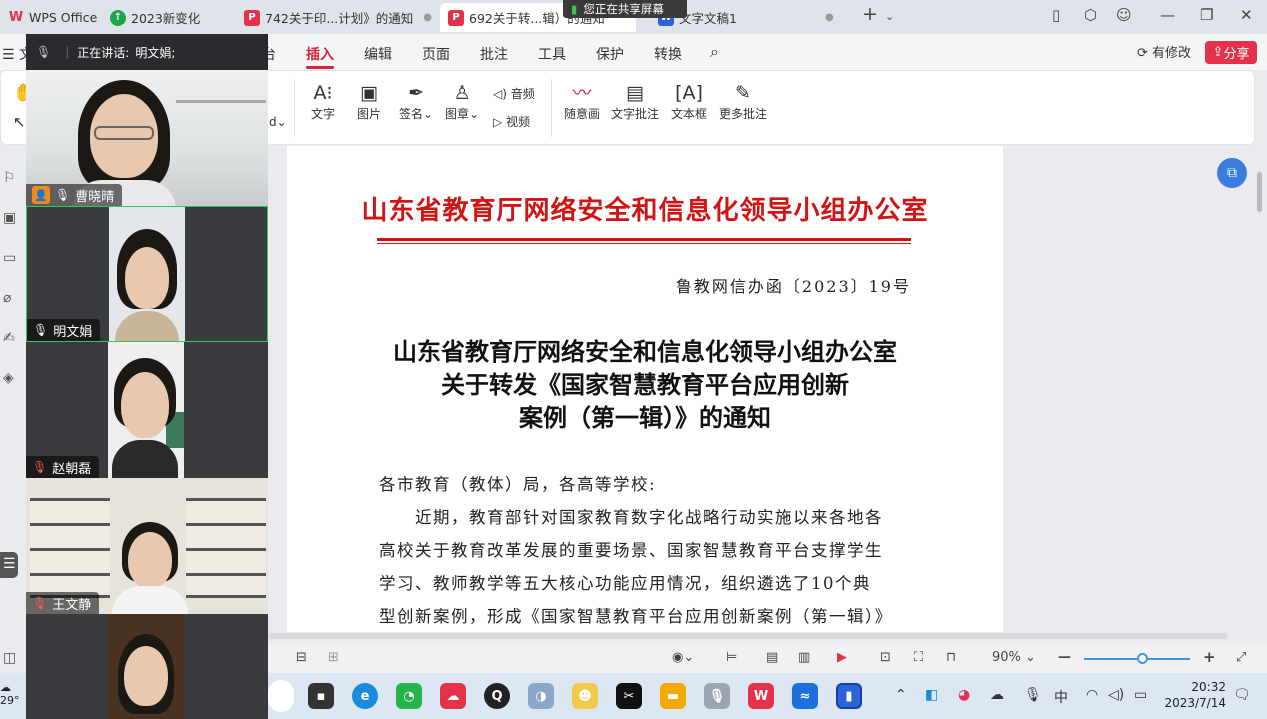  I want to click on tab-doc-742: P 742关于印...计划》的通知 ●, so click(338, 17).